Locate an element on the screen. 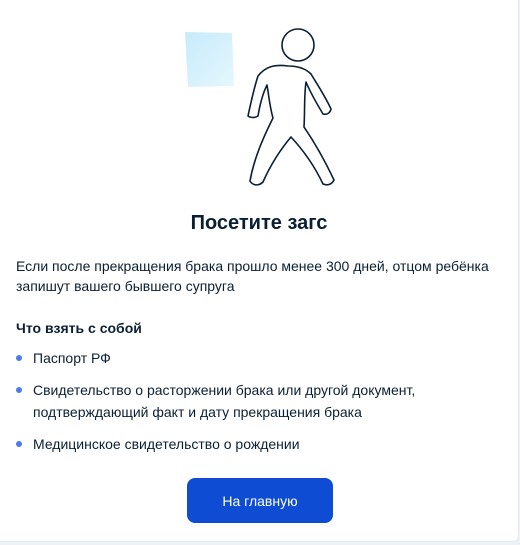 The image size is (520, 545). list-item-text: Медицинское свидетельство о рождении is located at coordinates (166, 444).